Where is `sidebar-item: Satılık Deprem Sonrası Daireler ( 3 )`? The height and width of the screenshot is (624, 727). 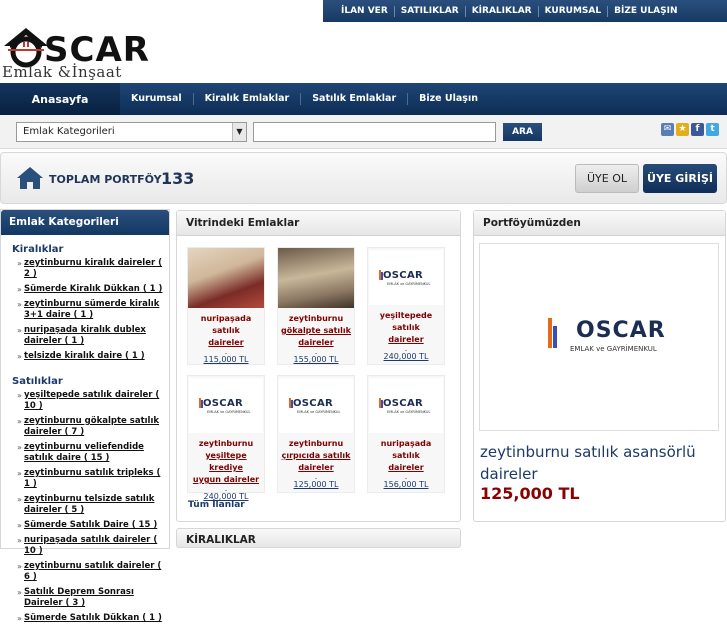 sidebar-item: Satılık Deprem Sonrası Daireler ( 3 ) is located at coordinates (93, 598).